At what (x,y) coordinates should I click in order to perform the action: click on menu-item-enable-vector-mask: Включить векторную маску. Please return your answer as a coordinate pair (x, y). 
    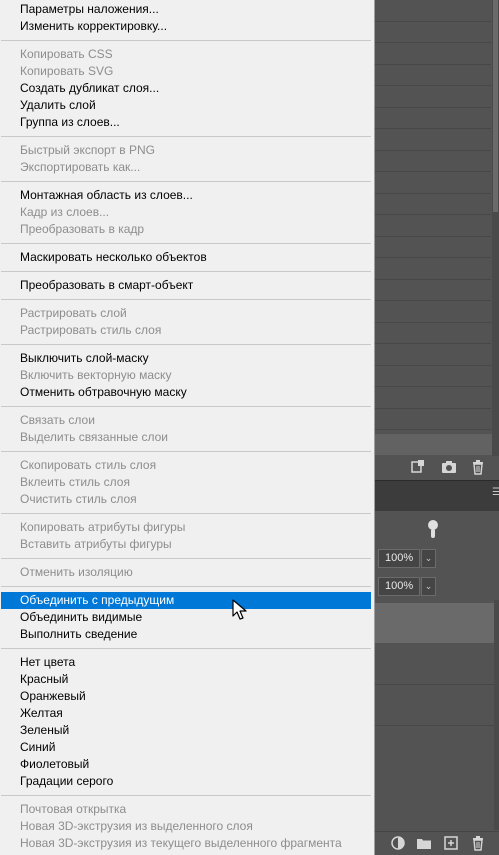
    Looking at the image, I should click on (186, 375).